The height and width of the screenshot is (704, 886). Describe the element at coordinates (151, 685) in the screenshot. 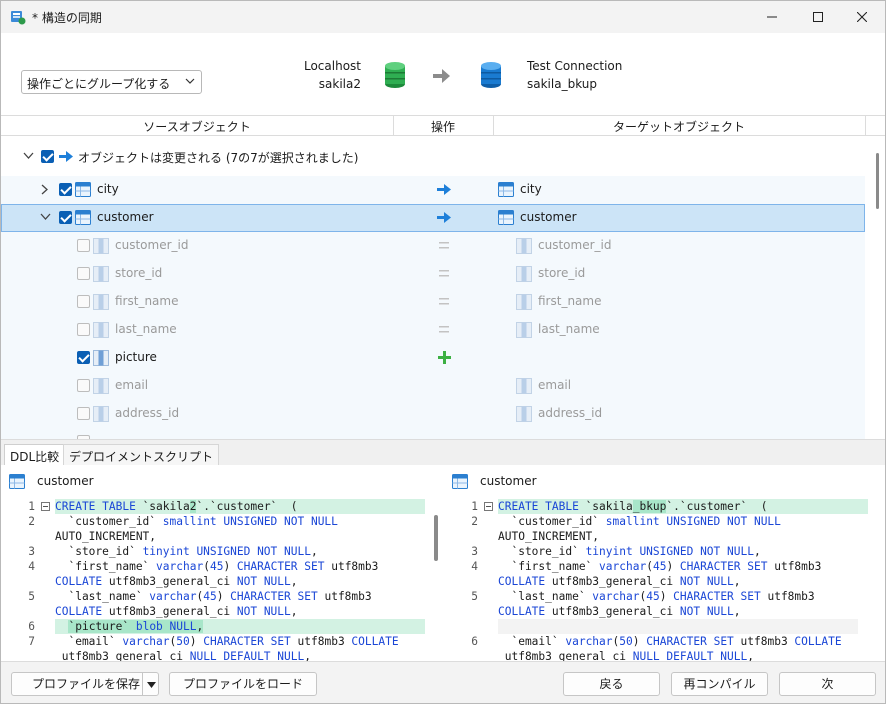

I see `dropdown-arrow-icon` at that location.